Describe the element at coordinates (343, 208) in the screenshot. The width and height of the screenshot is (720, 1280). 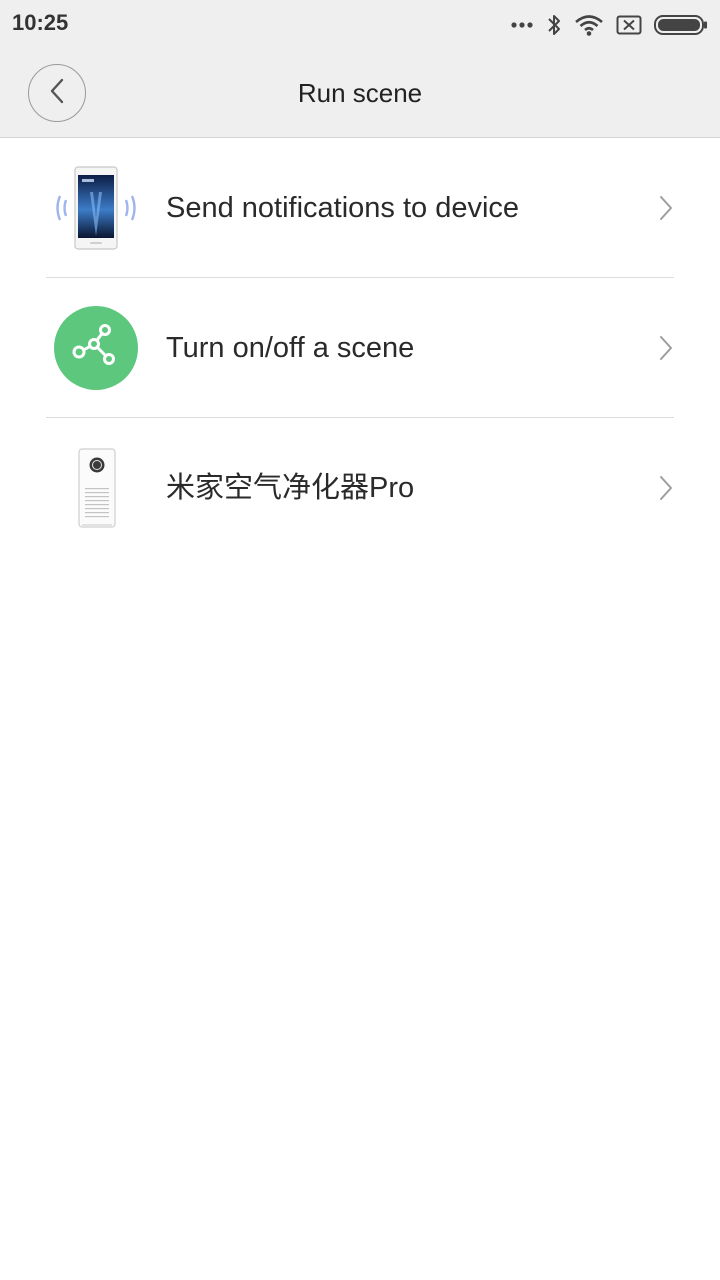
I see `item-label: Send notifications to device` at that location.